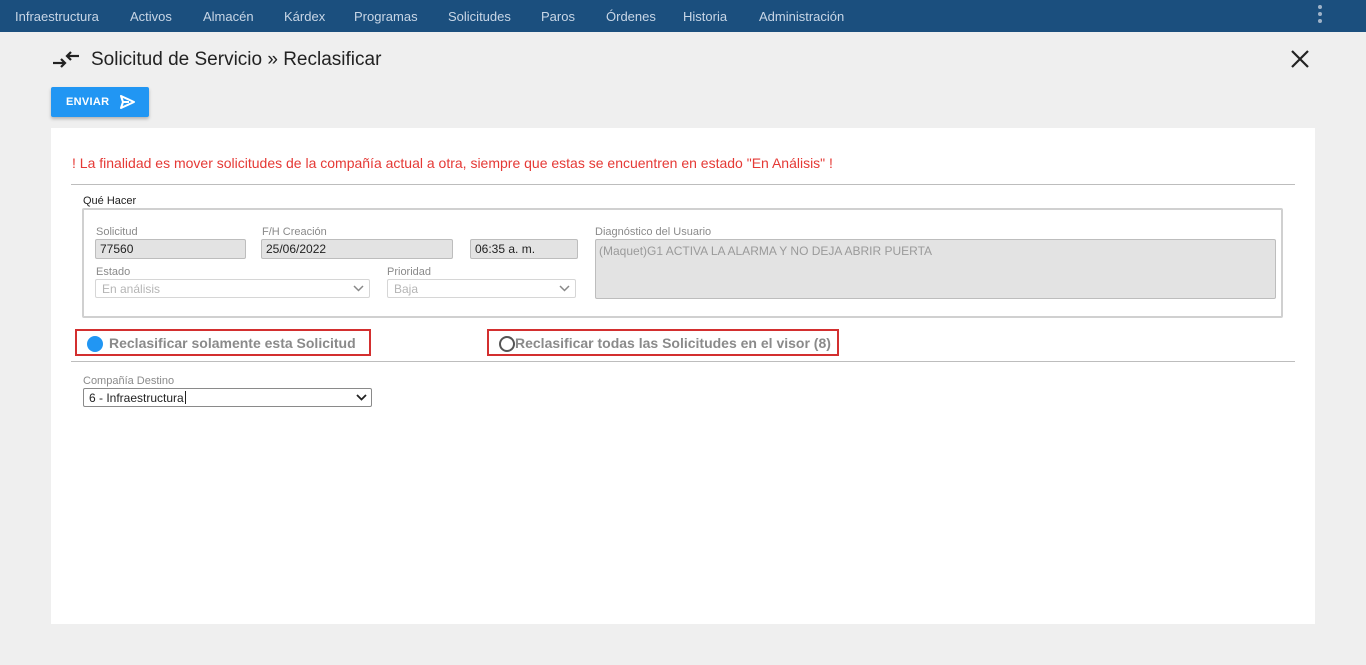 The image size is (1366, 665). Describe the element at coordinates (151, 16) in the screenshot. I see `nav-item-activos: Activos` at that location.